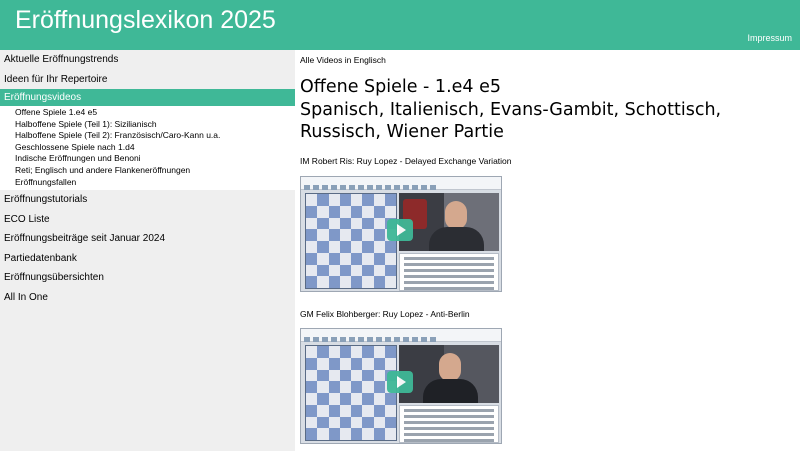 This screenshot has width=800, height=451. I want to click on toolbar-graphic, so click(401, 335).